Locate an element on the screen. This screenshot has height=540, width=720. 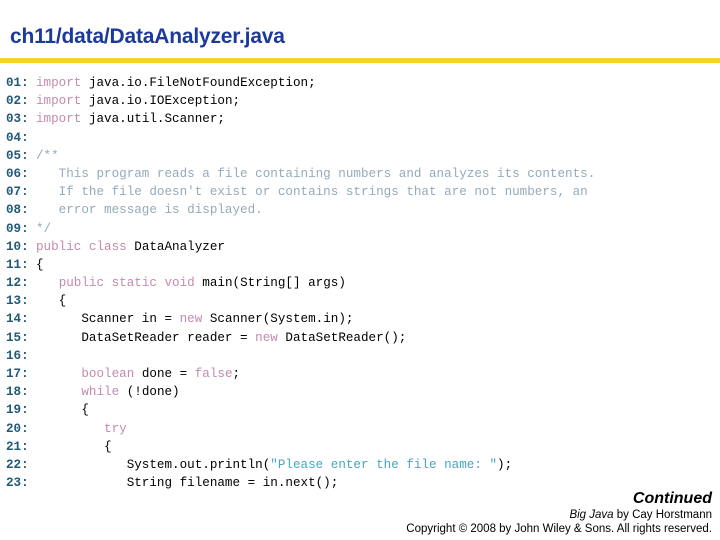
line-number: 08: is located at coordinates (17, 210).